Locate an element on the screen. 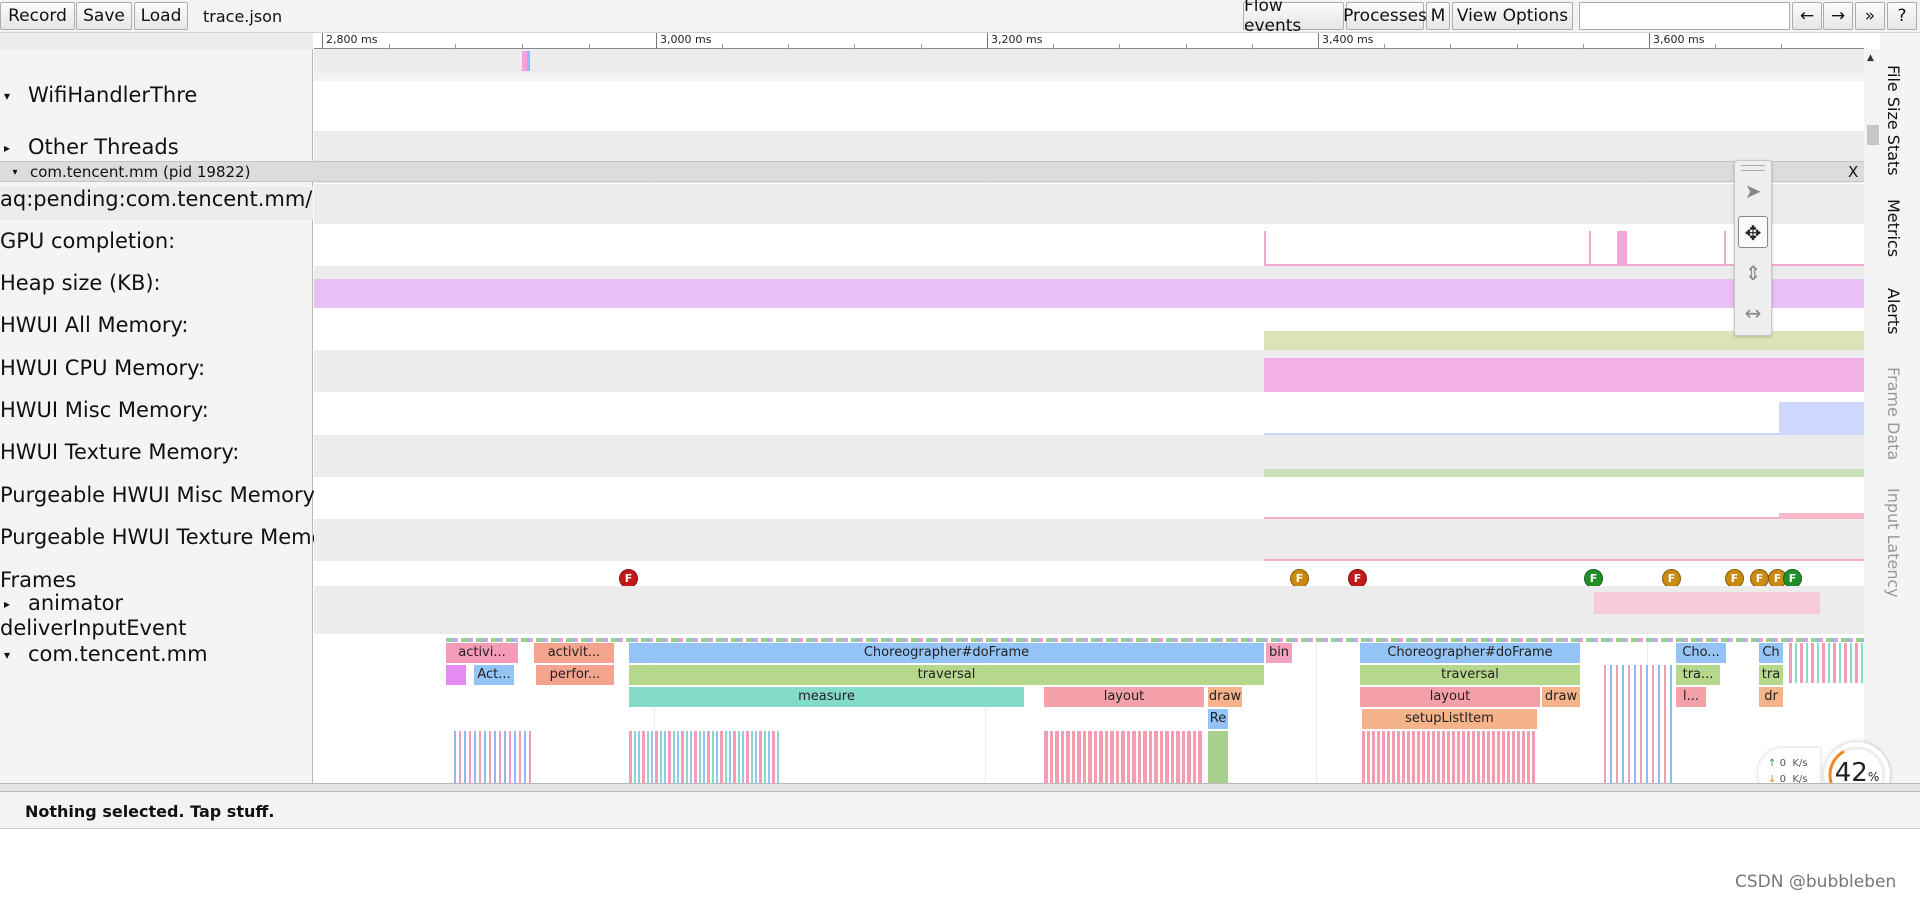 This screenshot has height=902, width=1920. save-button: Save is located at coordinates (104, 16).